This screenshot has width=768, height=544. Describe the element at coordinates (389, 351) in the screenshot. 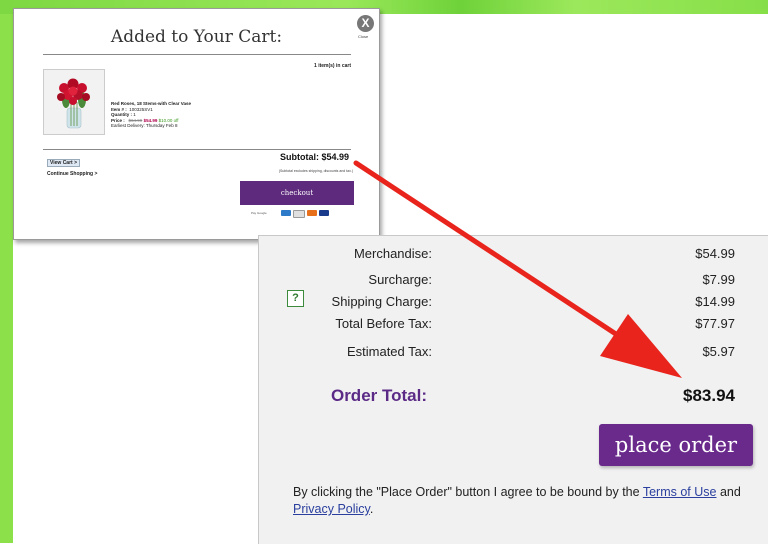

I see `summary-label: Estimated Tax:` at that location.